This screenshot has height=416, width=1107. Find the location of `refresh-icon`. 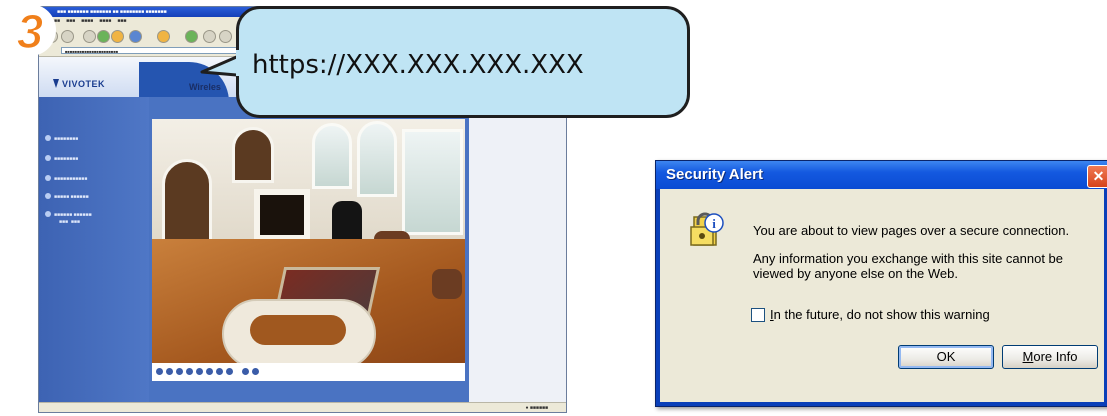

refresh-icon is located at coordinates (103, 36).